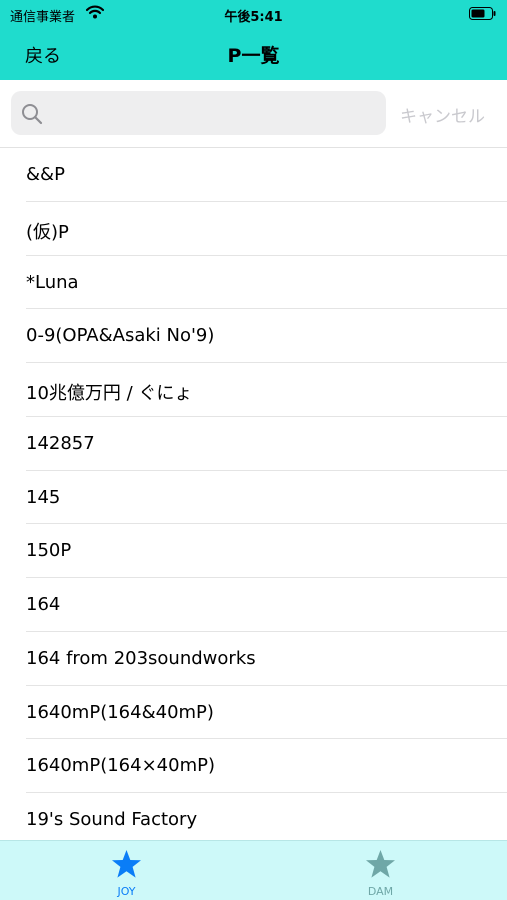 This screenshot has width=507, height=900. I want to click on list-item: *Luna, so click(266, 283).